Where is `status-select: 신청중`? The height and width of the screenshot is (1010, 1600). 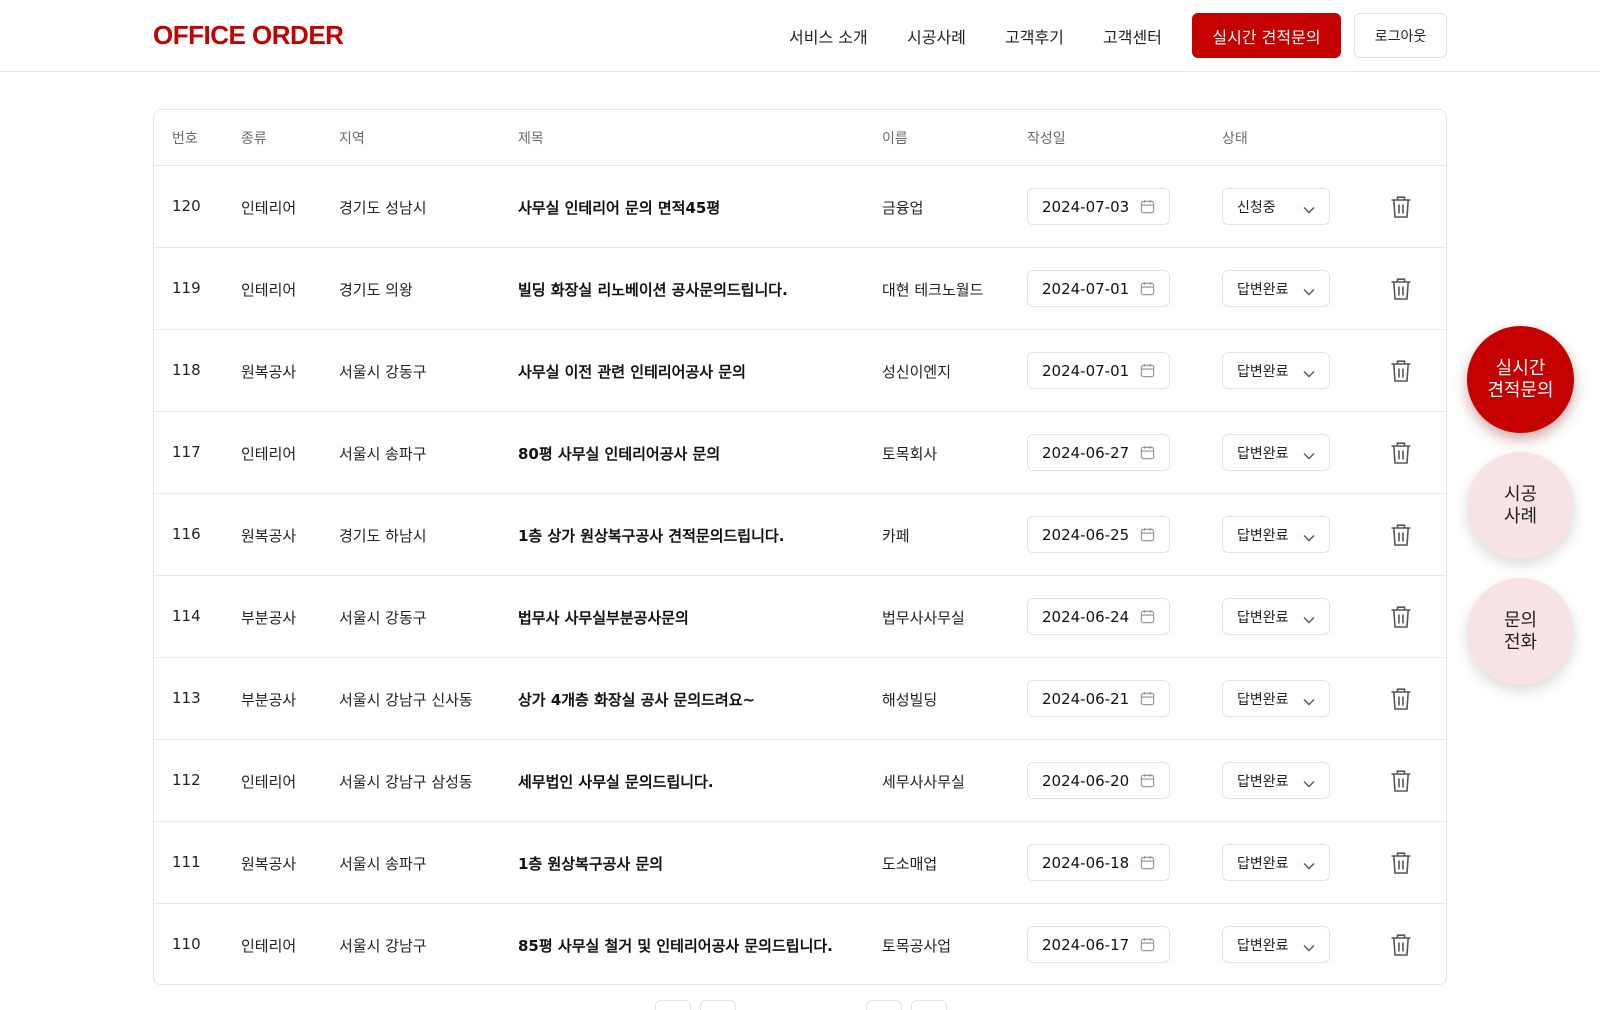 status-select: 신청중 is located at coordinates (1276, 206).